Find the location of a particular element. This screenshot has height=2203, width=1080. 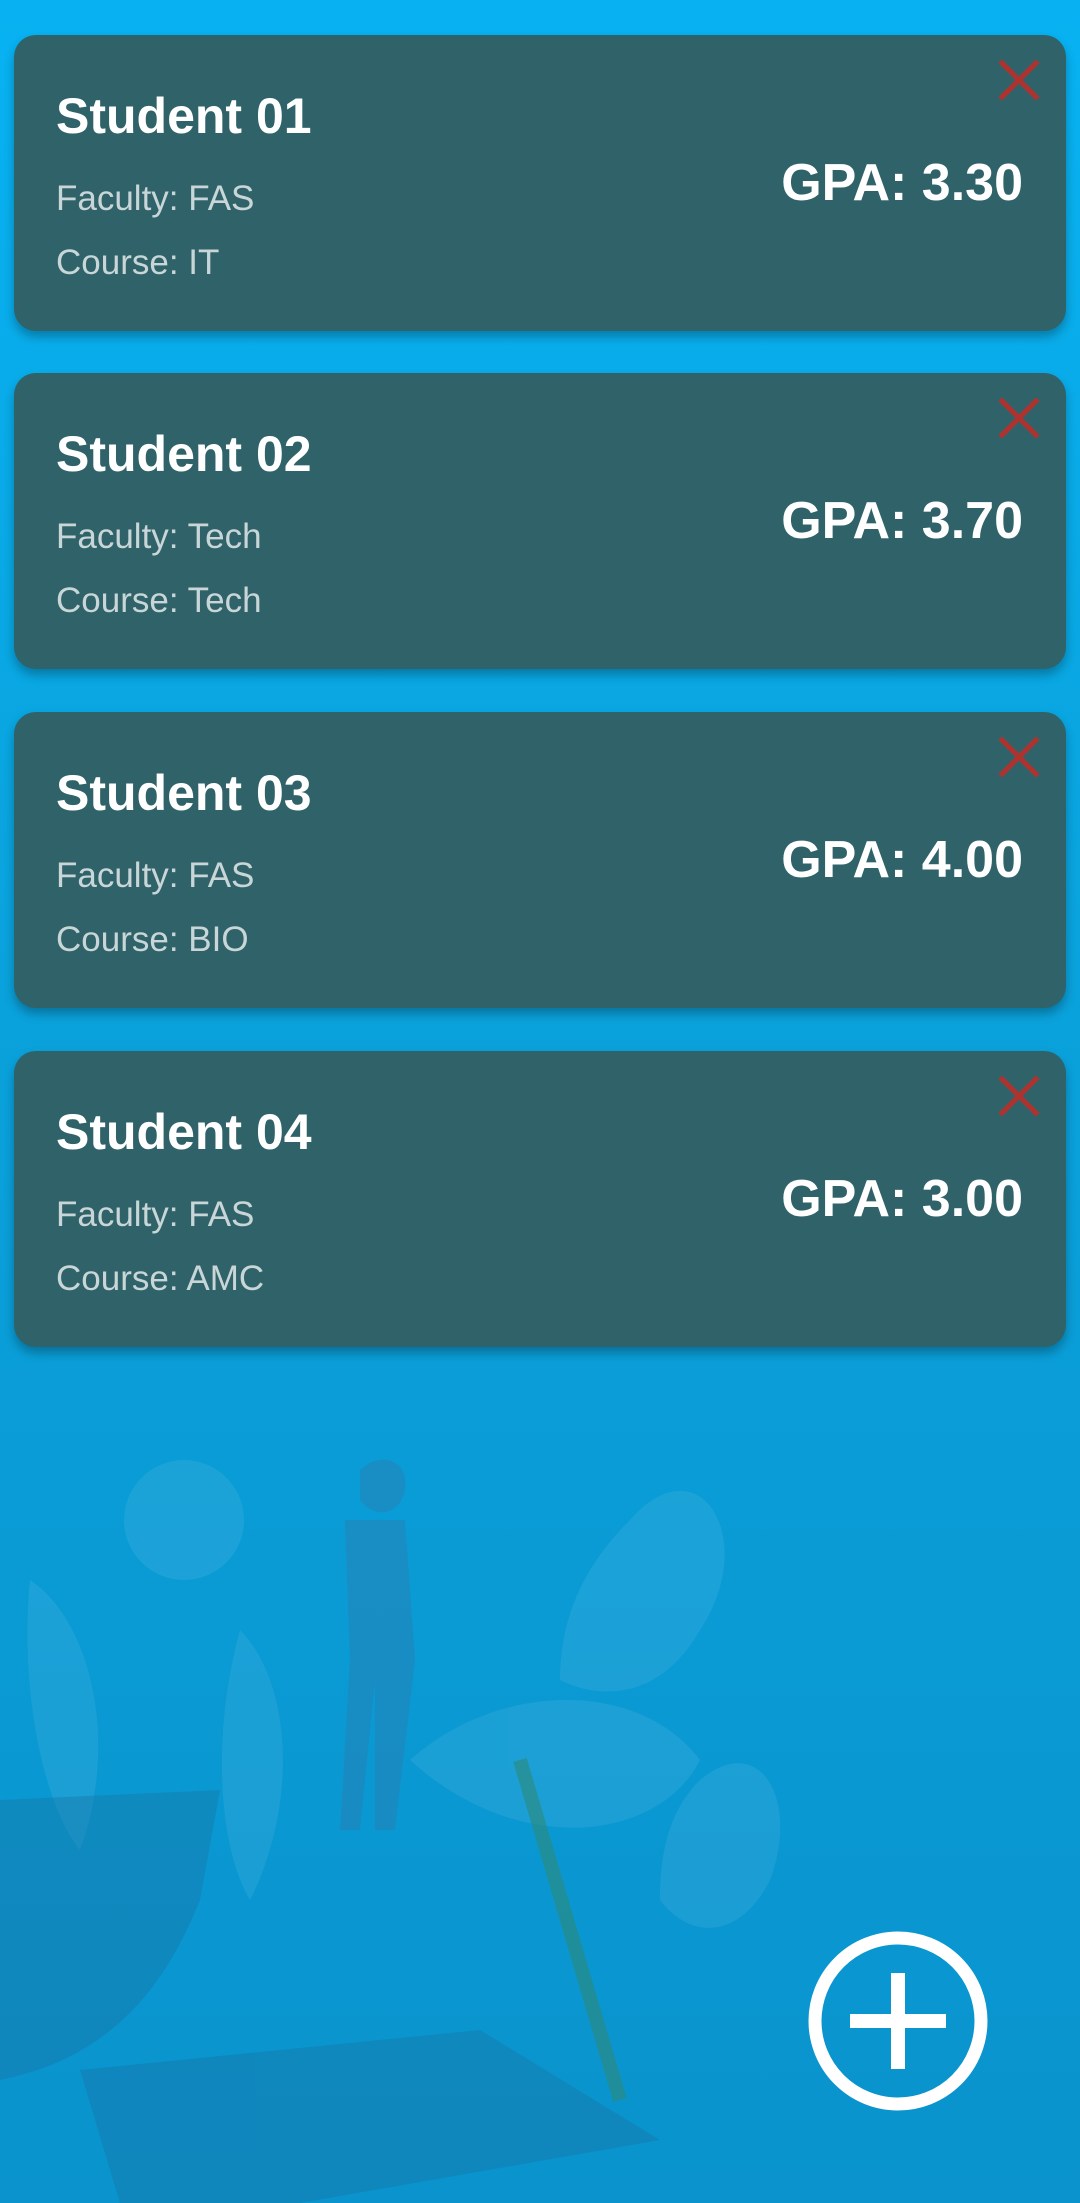

student-name: Student 02 is located at coordinates (184, 454).